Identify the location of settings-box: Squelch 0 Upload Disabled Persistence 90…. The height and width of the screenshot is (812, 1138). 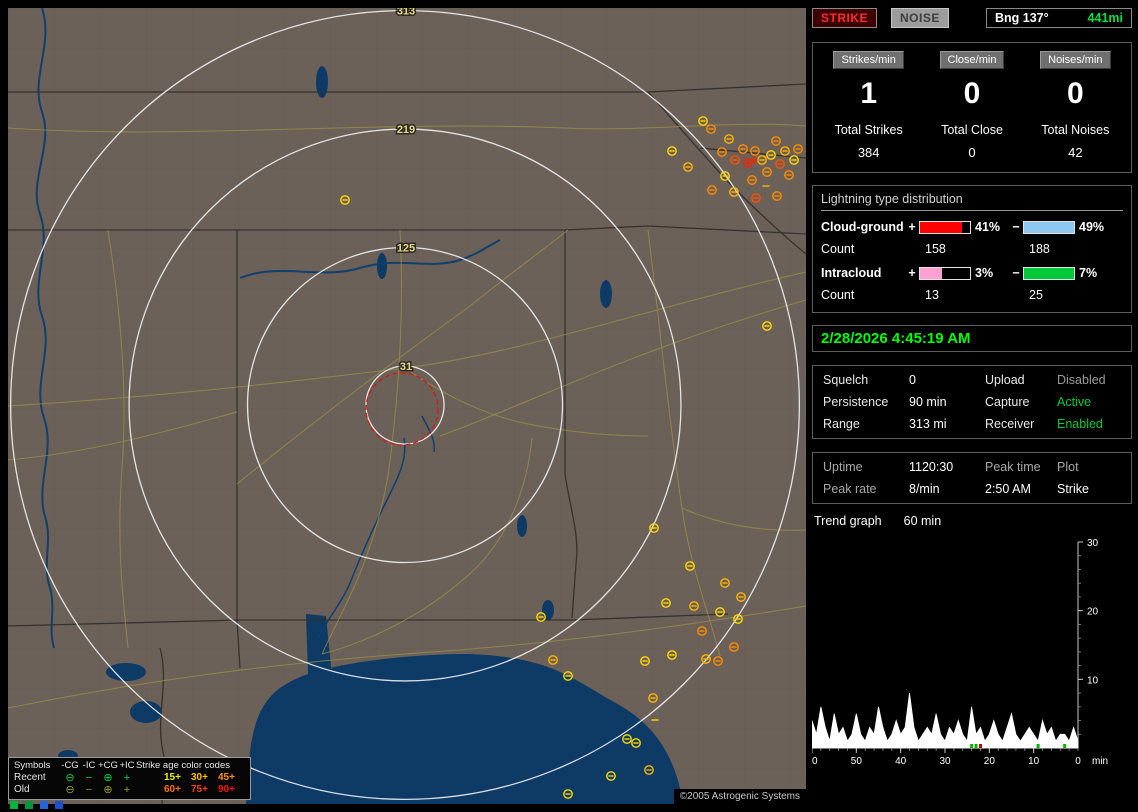
(972, 402).